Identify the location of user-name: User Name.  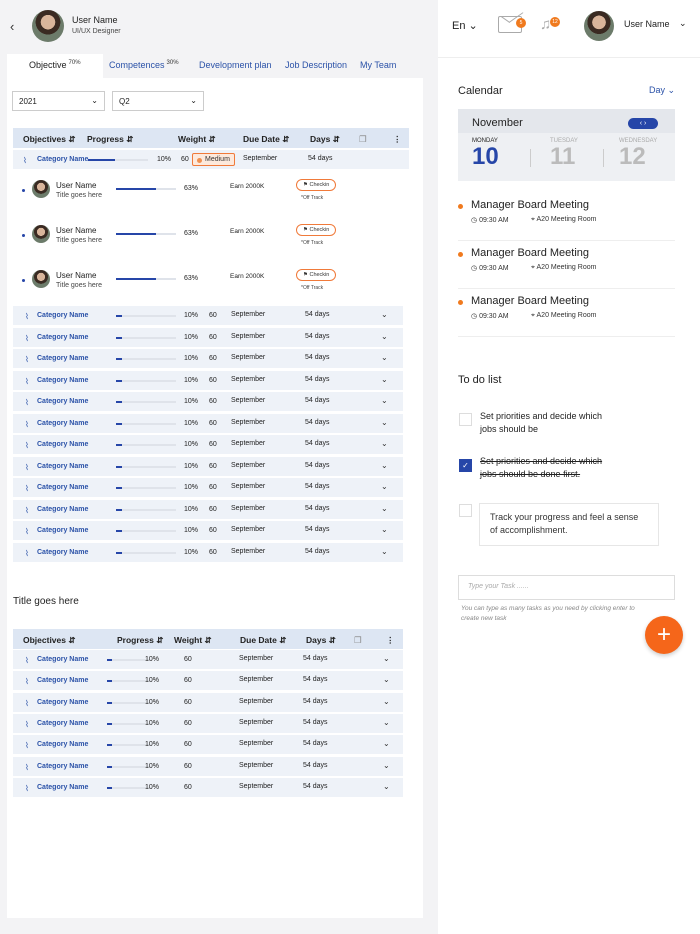
(647, 24).